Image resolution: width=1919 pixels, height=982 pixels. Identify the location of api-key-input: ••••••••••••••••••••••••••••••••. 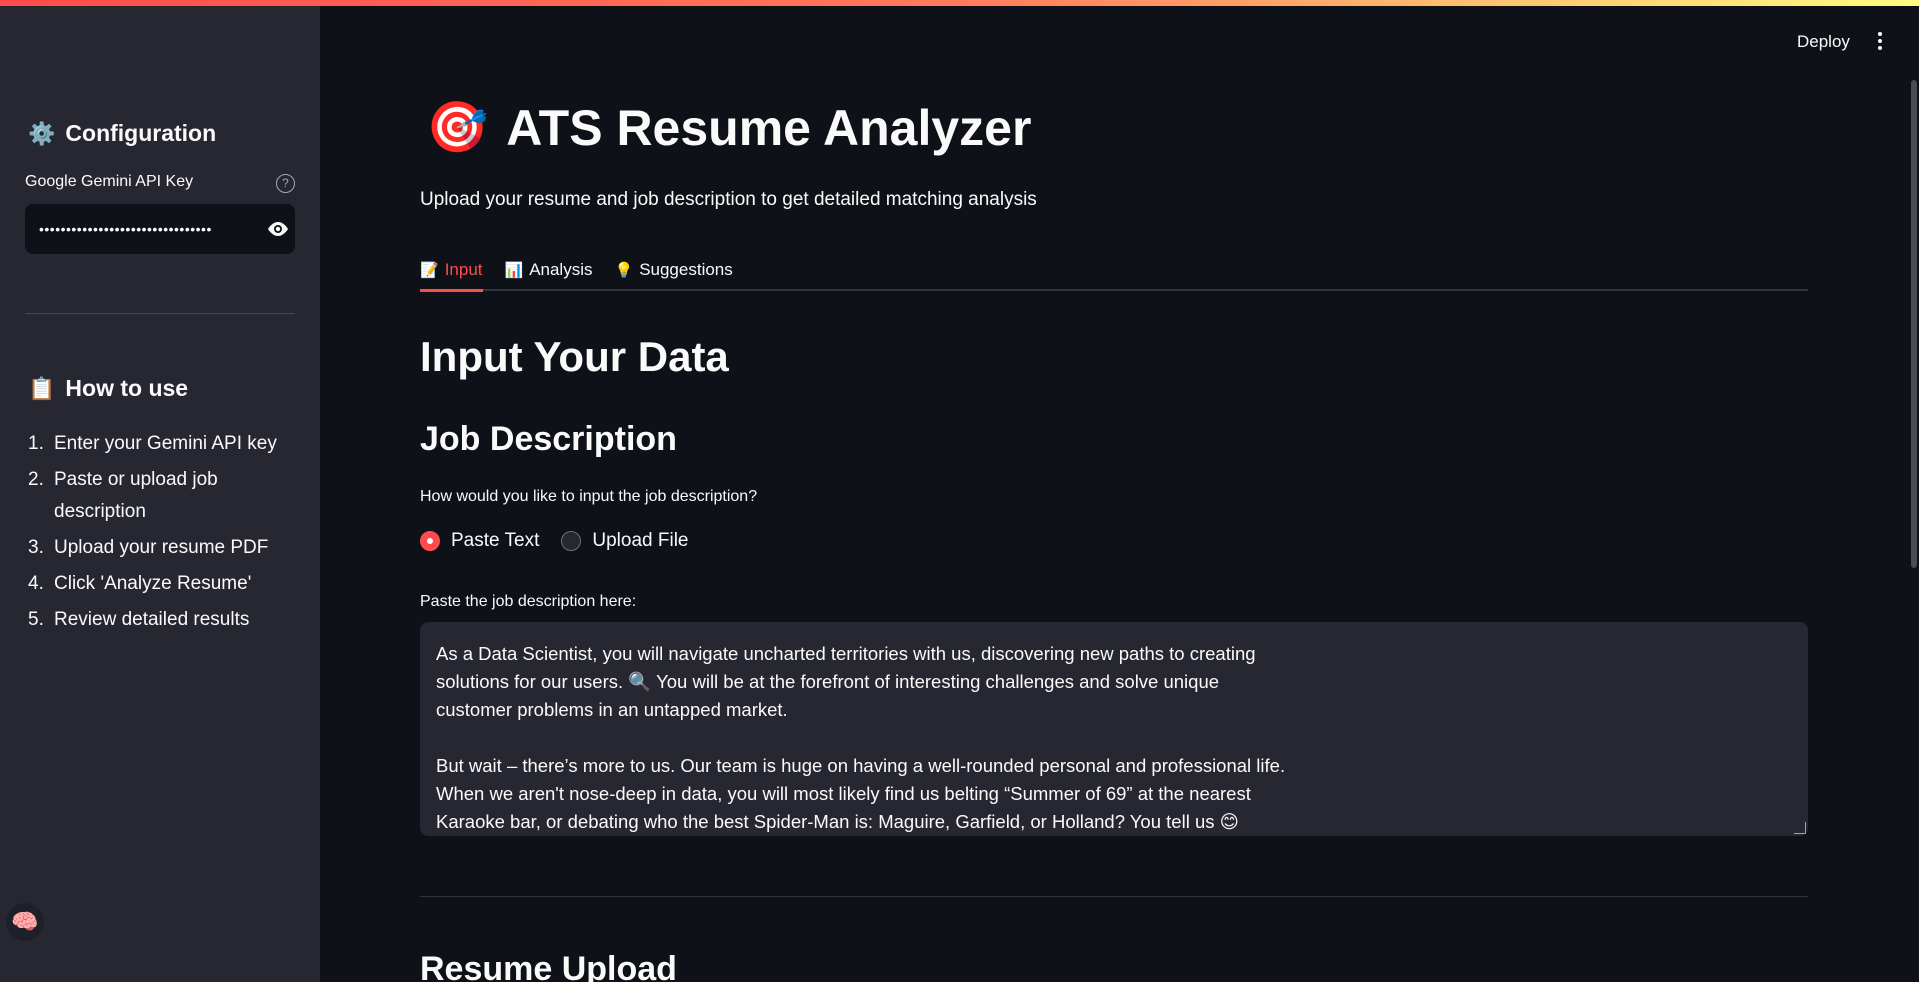
(160, 229).